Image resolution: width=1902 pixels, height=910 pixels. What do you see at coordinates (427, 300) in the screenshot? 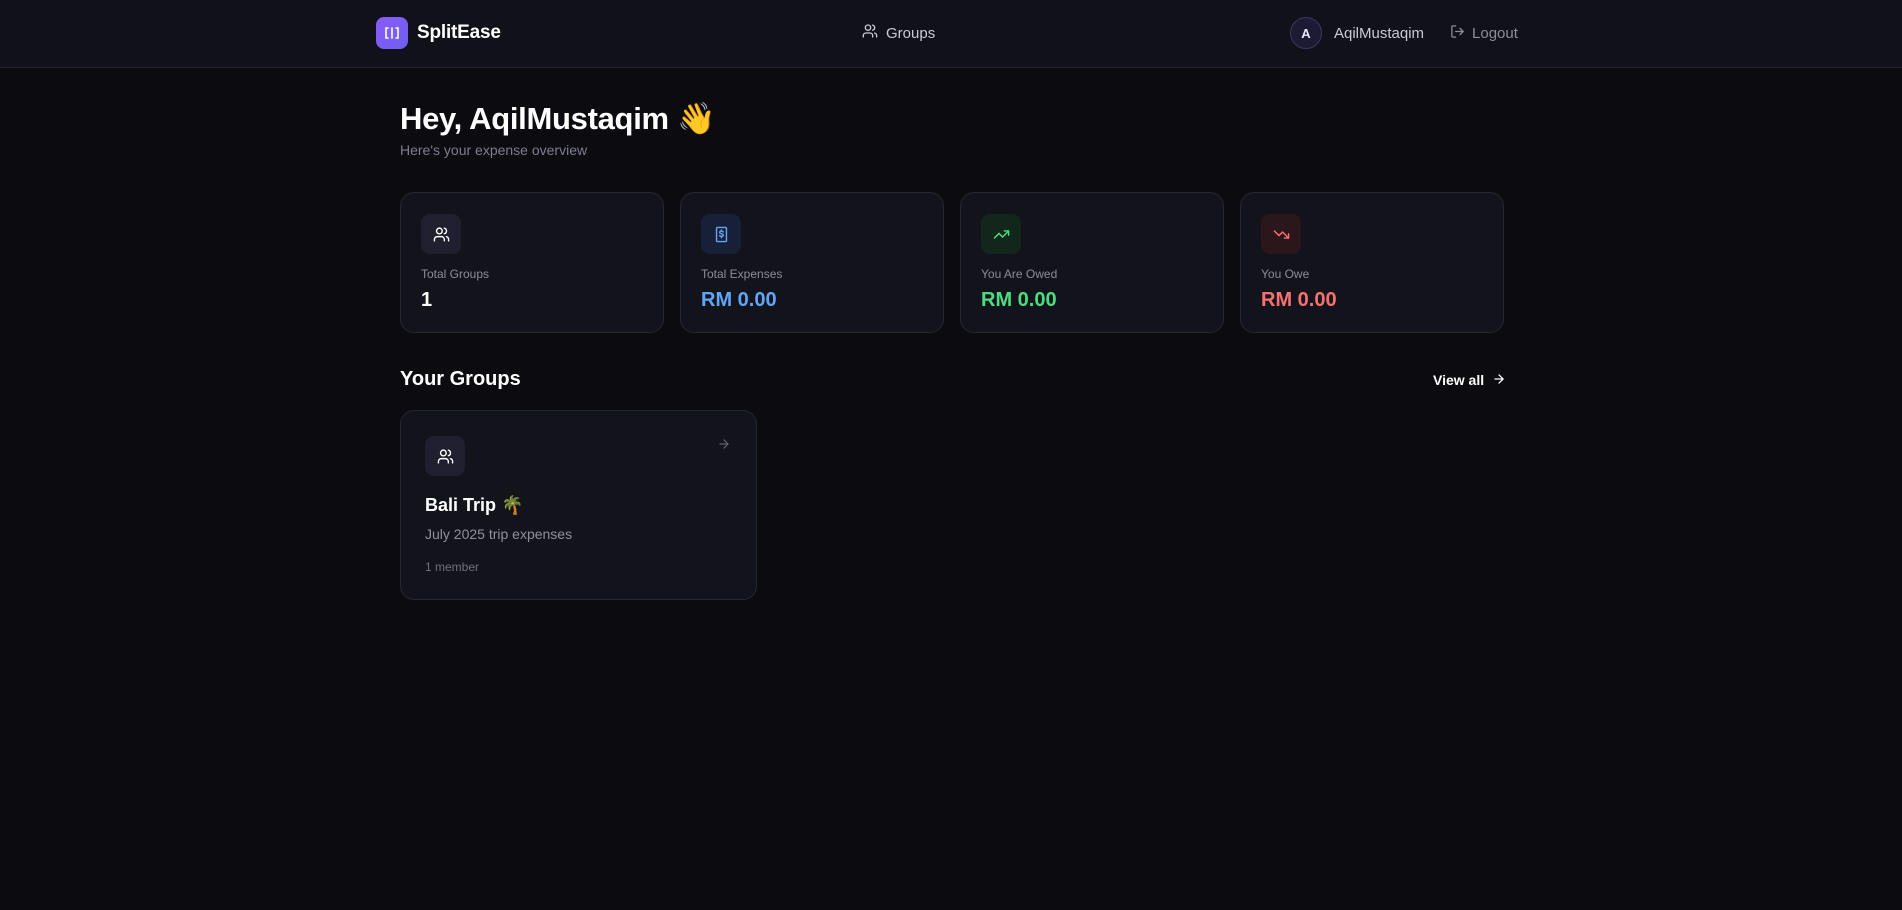
I see `stat-value: 1` at bounding box center [427, 300].